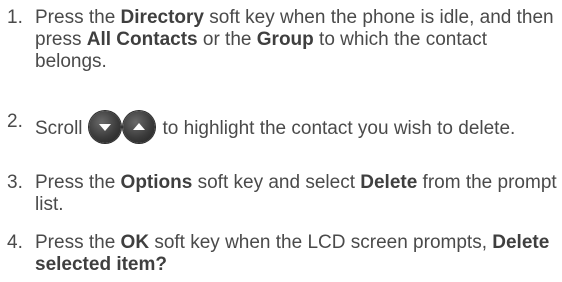  What do you see at coordinates (321, 242) in the screenshot?
I see `text-run: soft key when the LCD screen prompts,` at bounding box center [321, 242].